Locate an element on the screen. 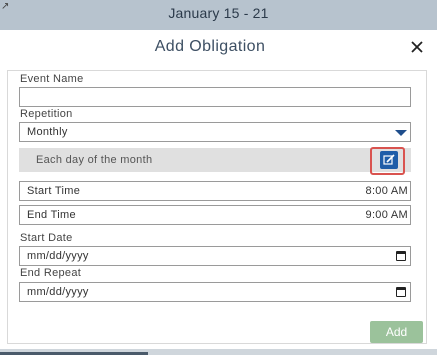  start-date-placeholder: mm/dd/yyyy is located at coordinates (58, 256).